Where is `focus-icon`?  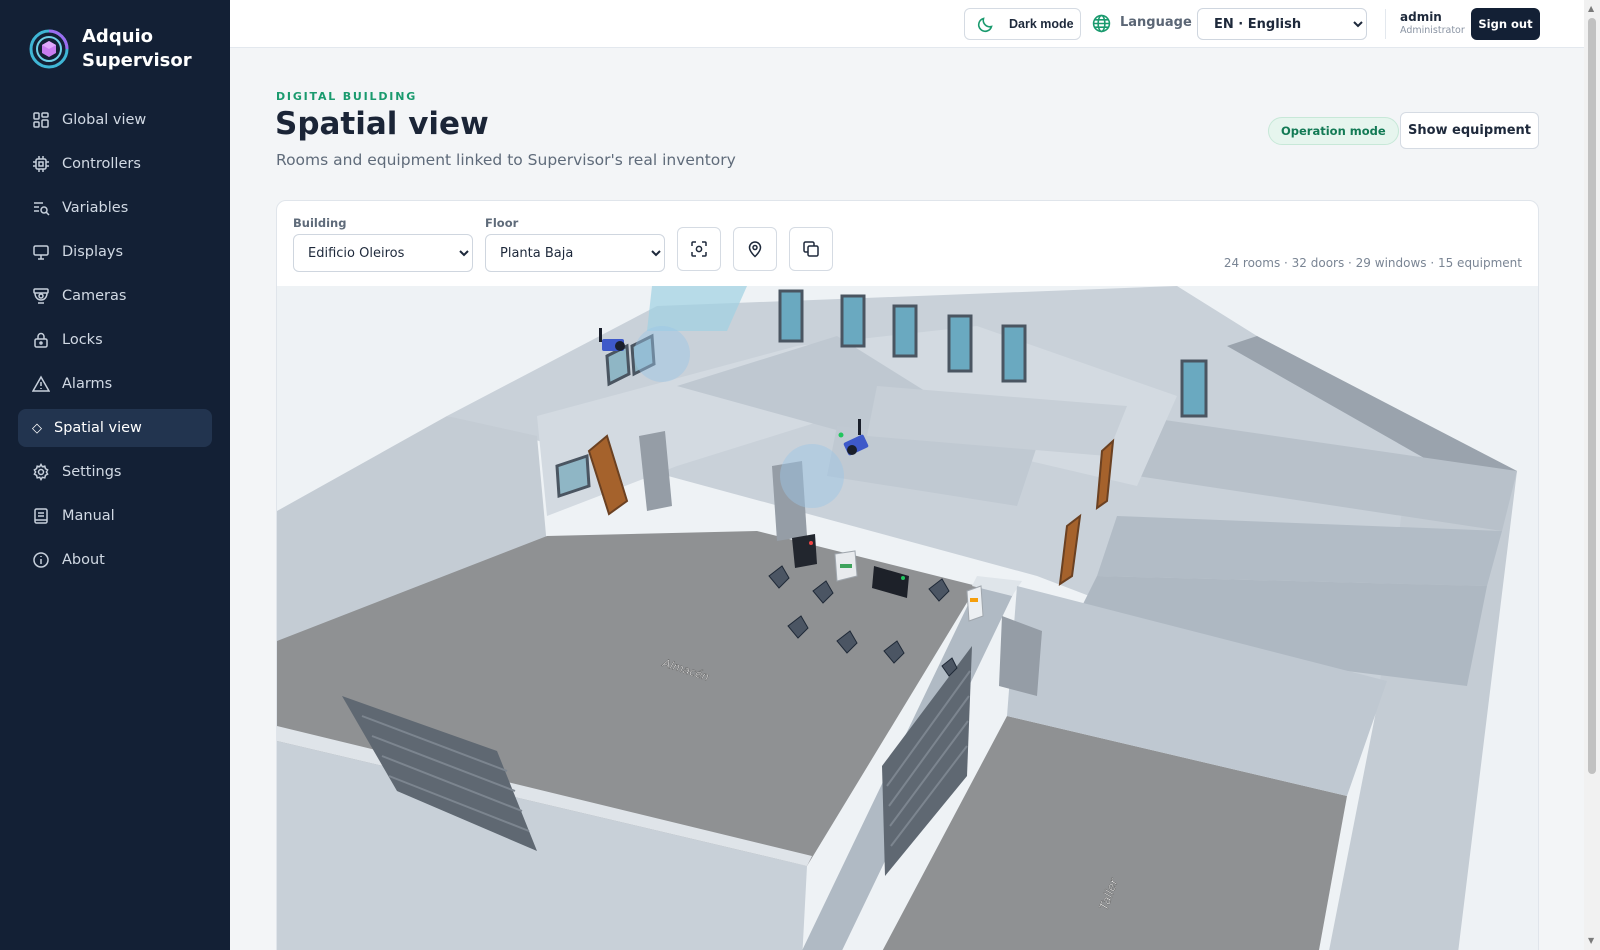
focus-icon is located at coordinates (699, 249).